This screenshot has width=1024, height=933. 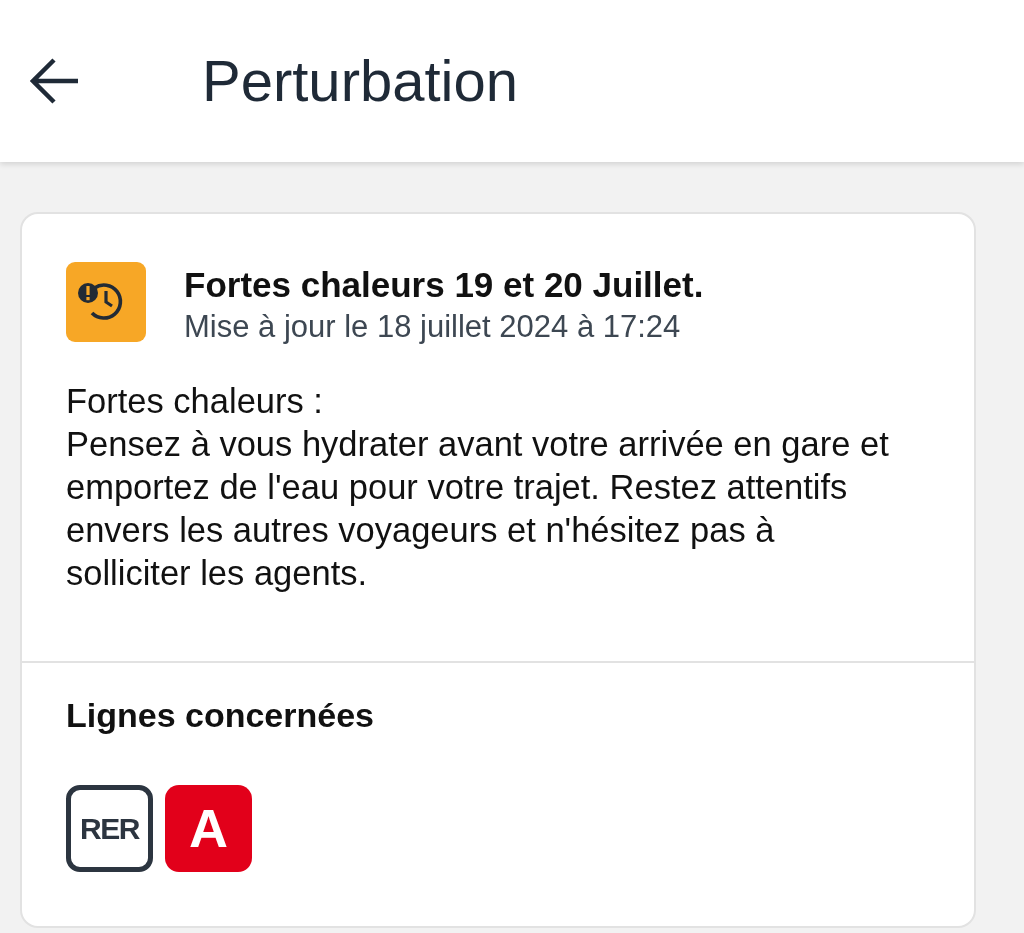 I want to click on section-heading: Lignes concernées, so click(x=220, y=715).